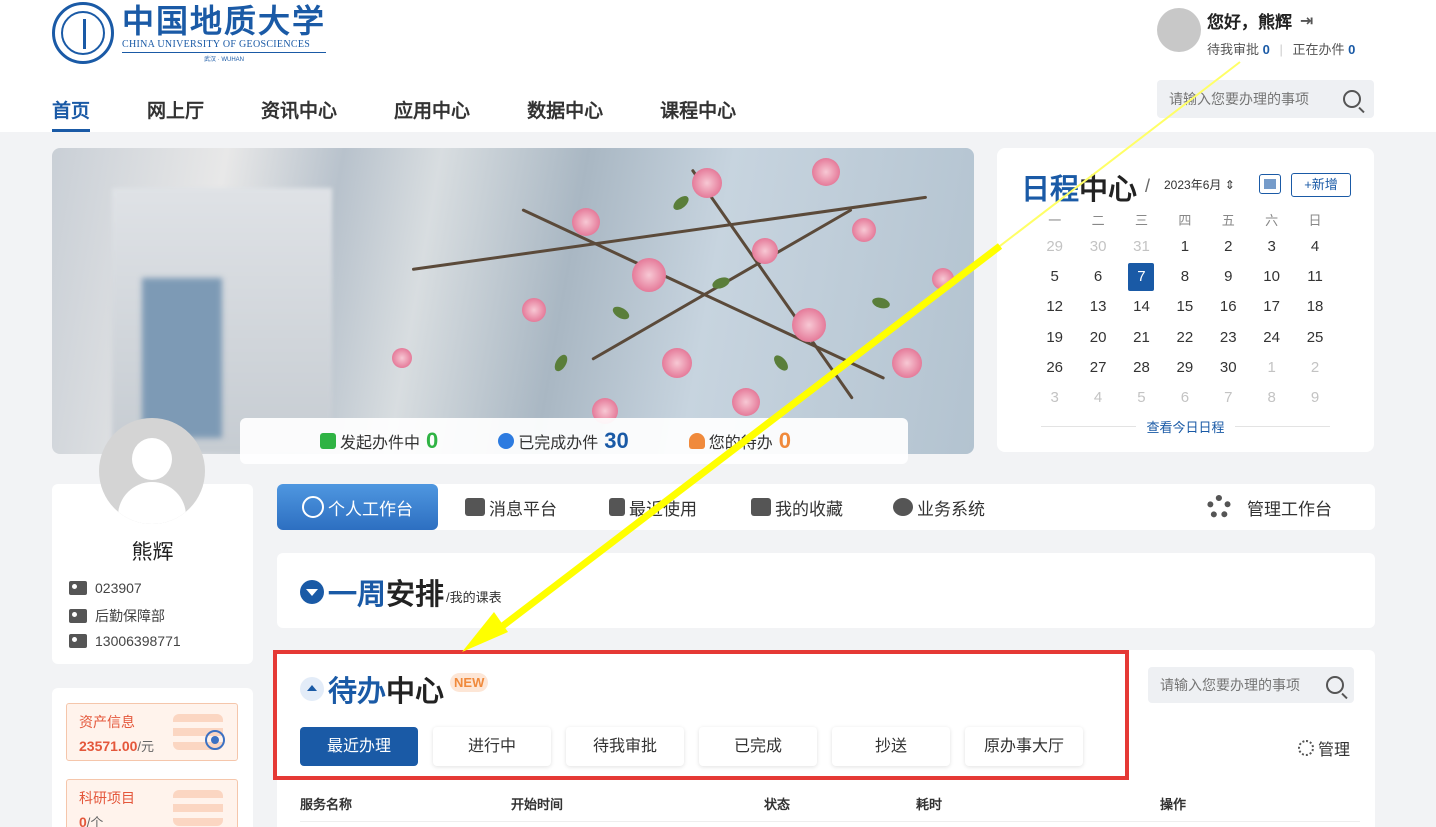 The height and width of the screenshot is (827, 1436). I want to click on calendar-day: 26, so click(1054, 368).